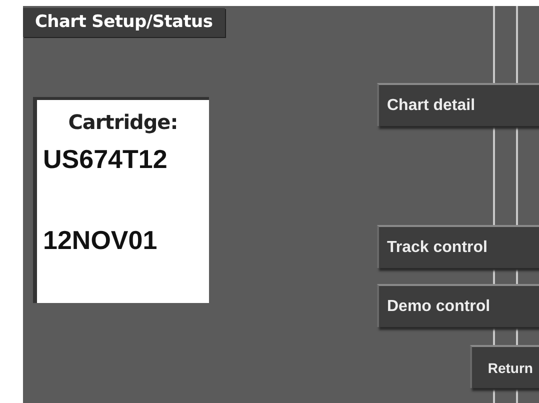  What do you see at coordinates (124, 22) in the screenshot?
I see `screen-title: Chart Setup/Status` at bounding box center [124, 22].